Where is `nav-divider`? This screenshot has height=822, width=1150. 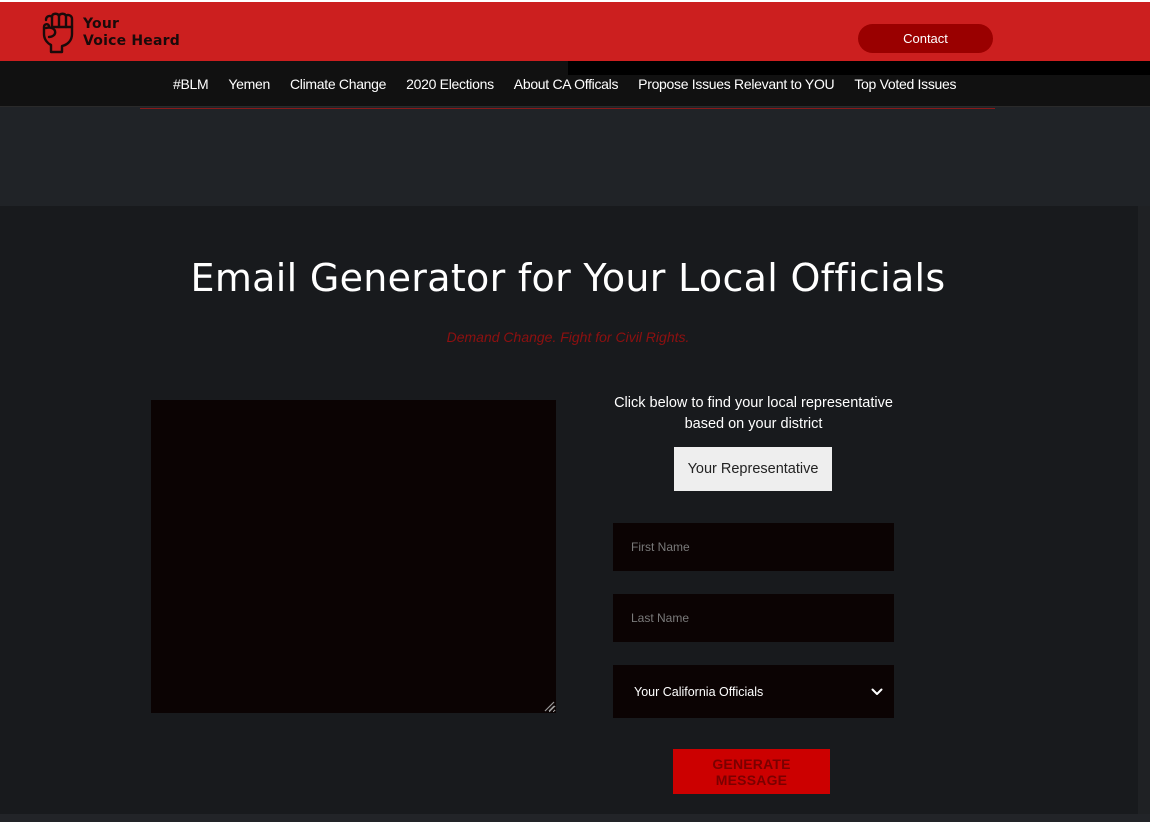 nav-divider is located at coordinates (567, 108).